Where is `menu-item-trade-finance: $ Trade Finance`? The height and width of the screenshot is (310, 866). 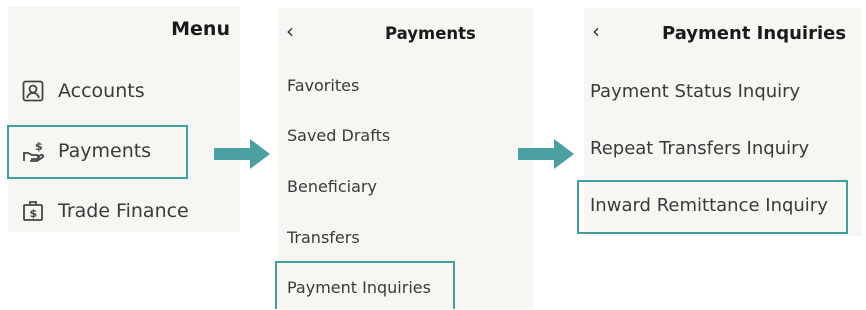 menu-item-trade-finance: $ Trade Finance is located at coordinates (104, 211).